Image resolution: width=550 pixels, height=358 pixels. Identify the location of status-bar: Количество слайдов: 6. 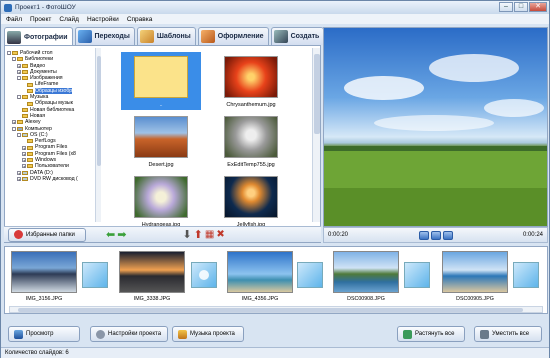
(275, 352).